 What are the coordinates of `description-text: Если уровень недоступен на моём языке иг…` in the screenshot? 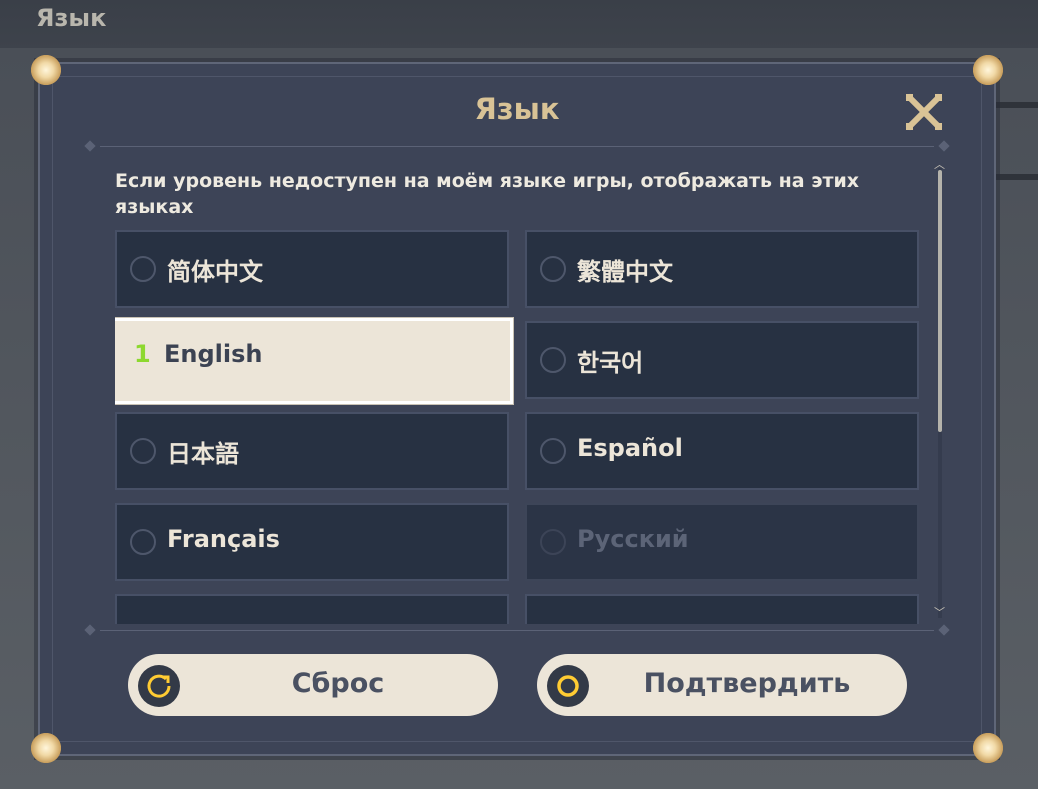 It's located at (487, 194).